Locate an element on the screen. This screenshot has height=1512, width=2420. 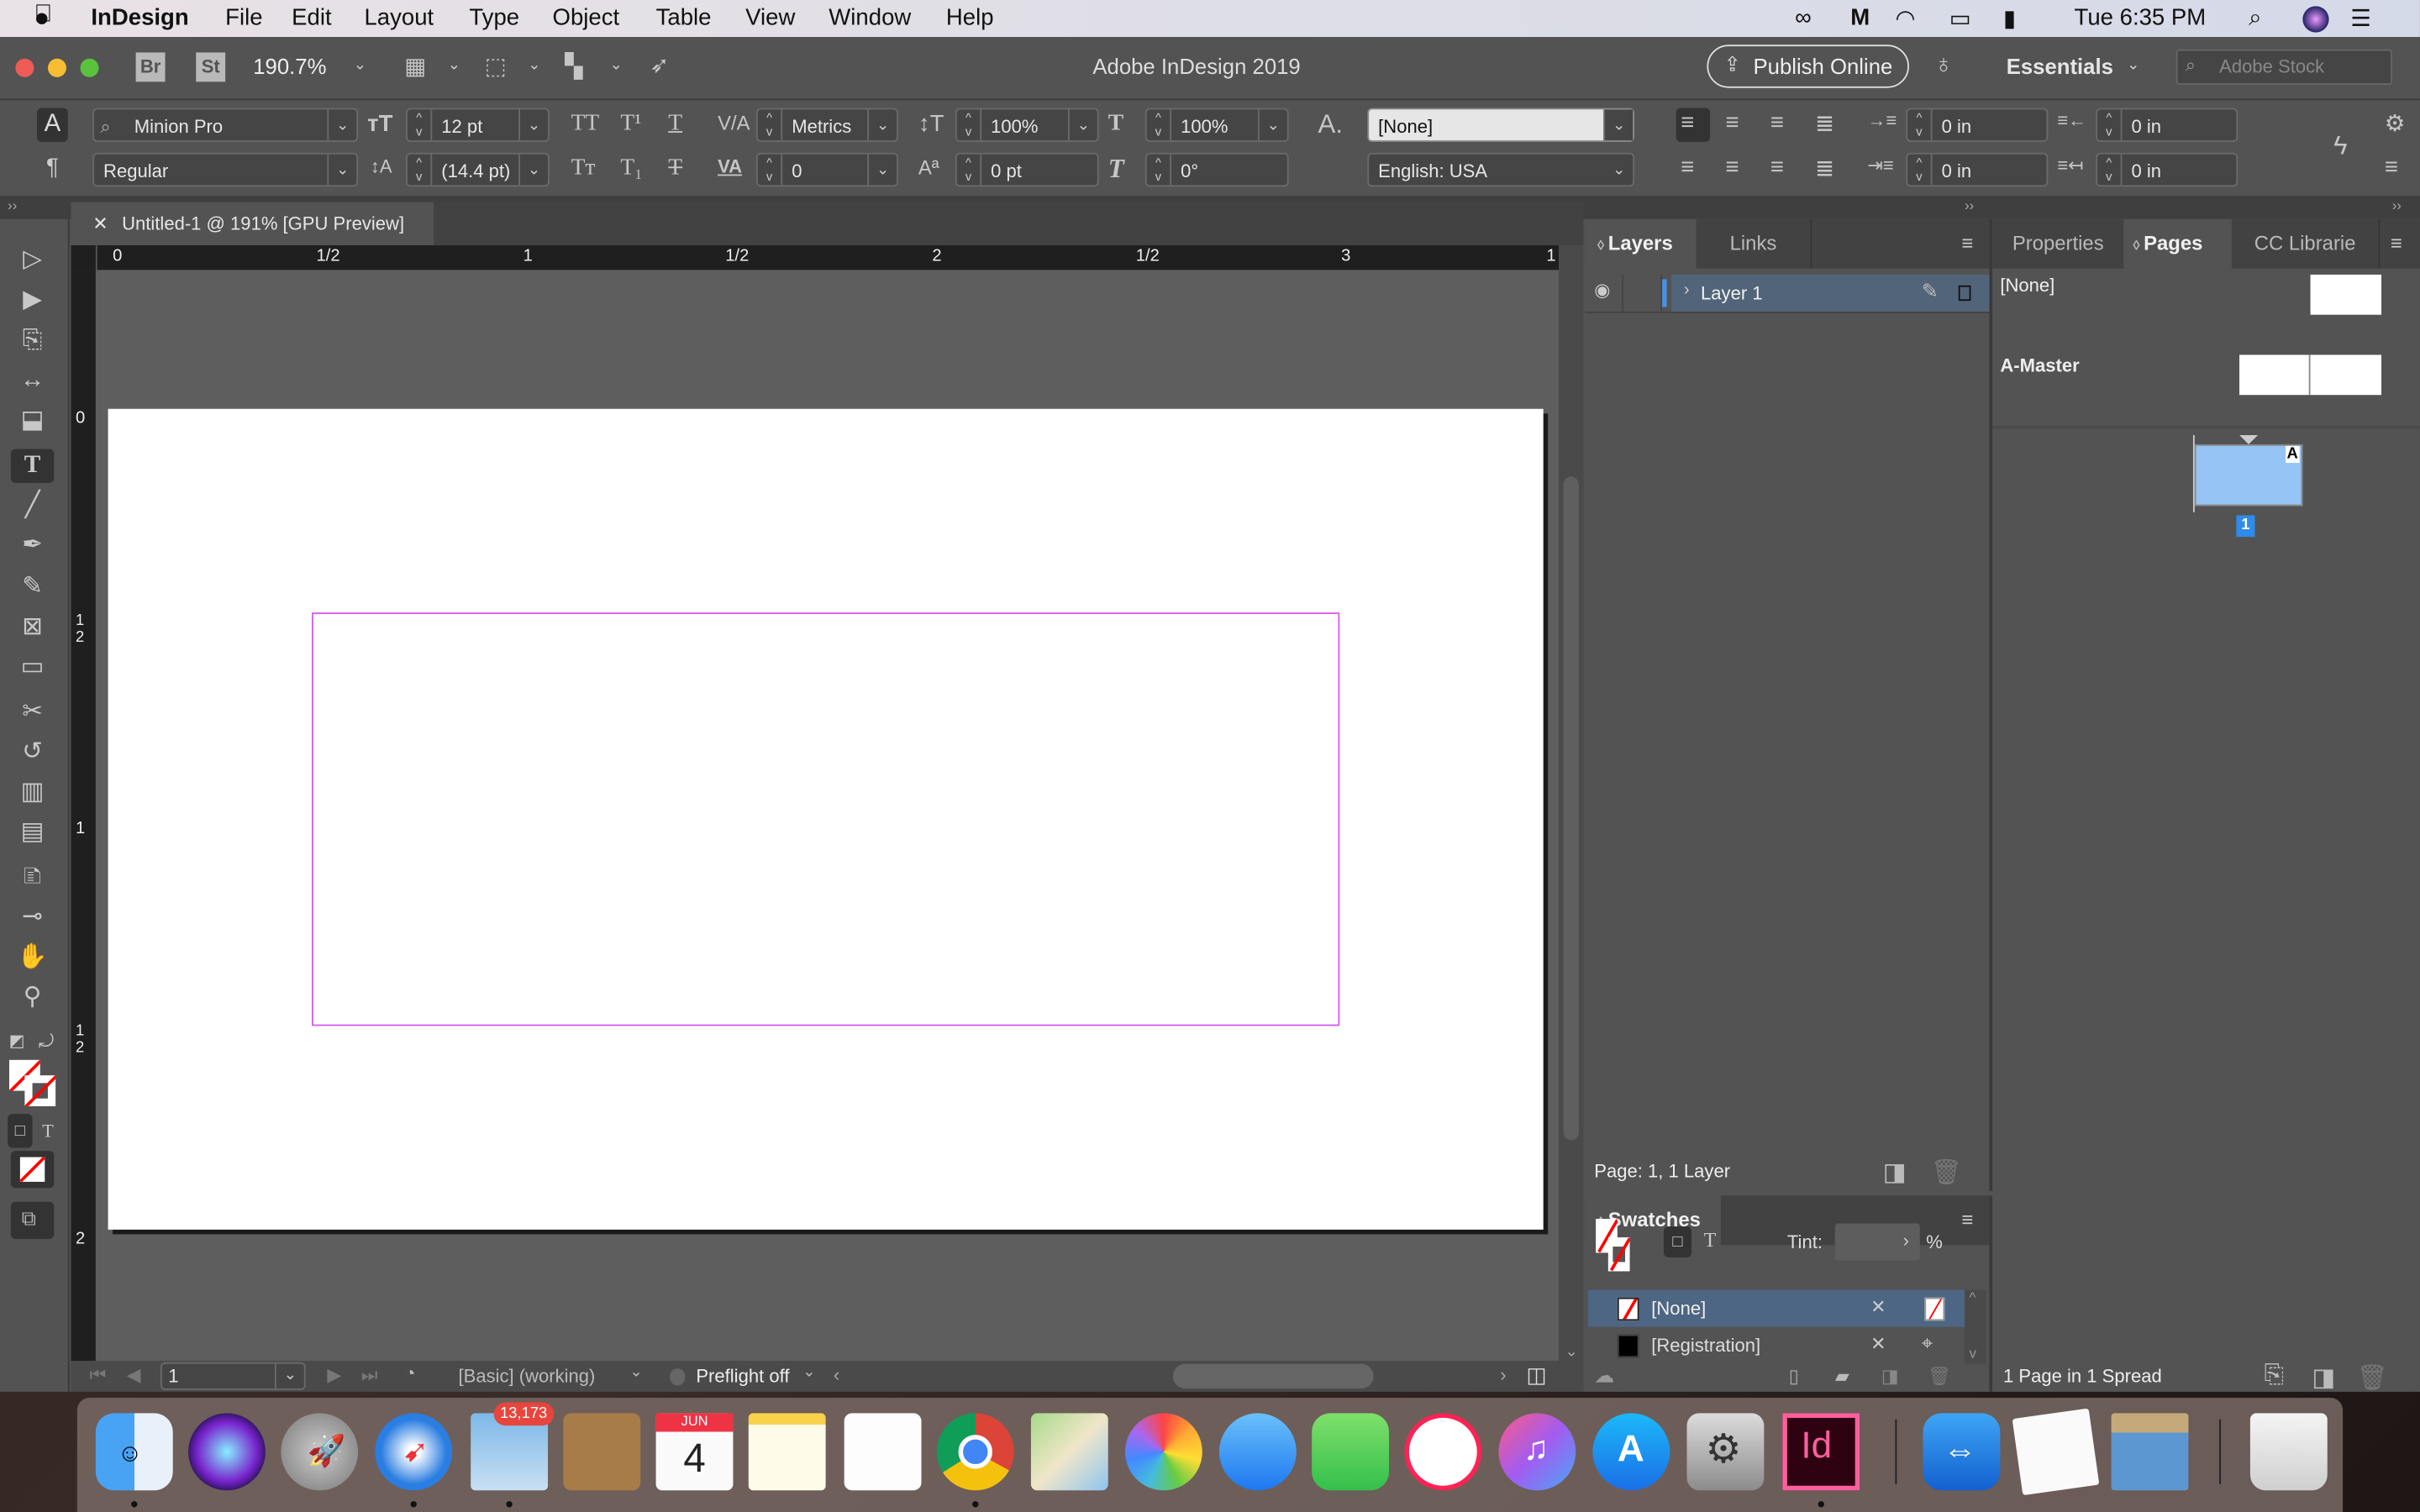
menu-file: File is located at coordinates (243, 18).